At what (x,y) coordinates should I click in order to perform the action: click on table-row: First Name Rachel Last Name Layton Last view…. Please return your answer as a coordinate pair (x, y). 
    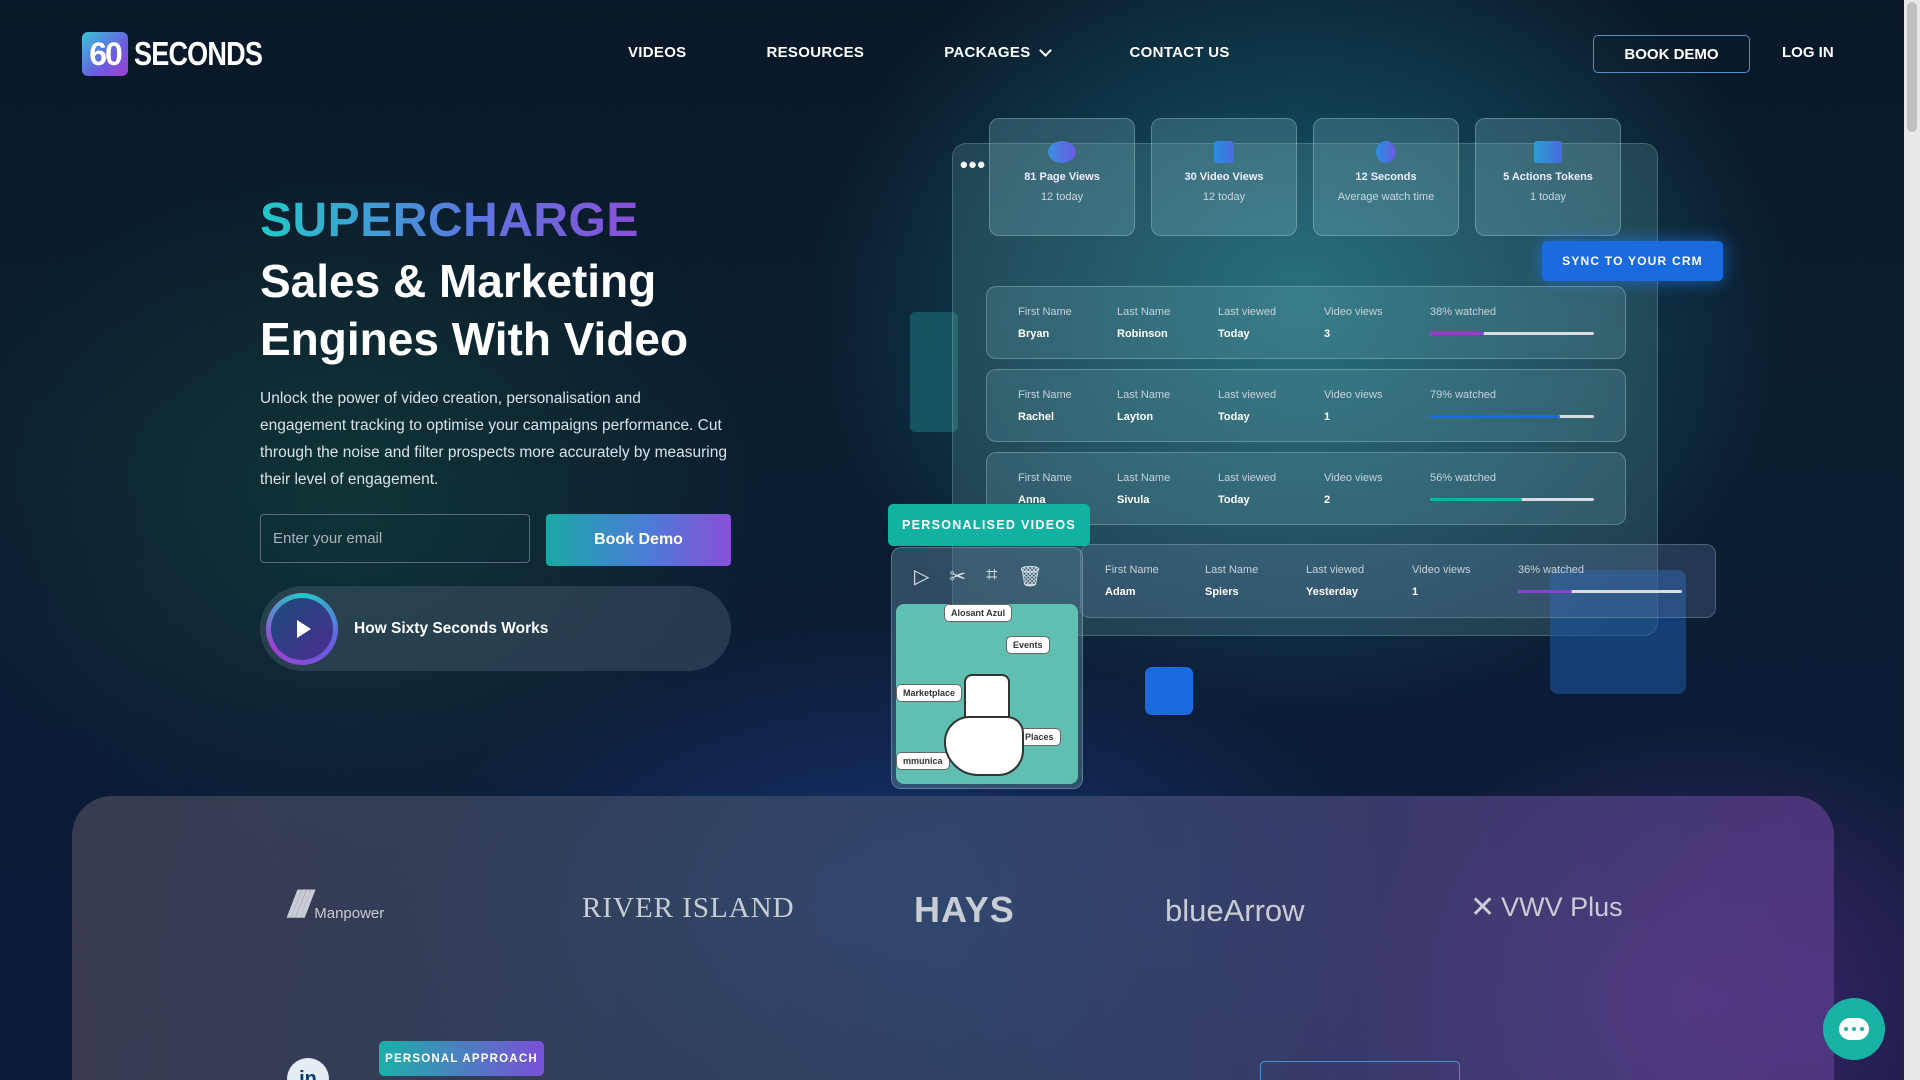
    Looking at the image, I should click on (1306, 405).